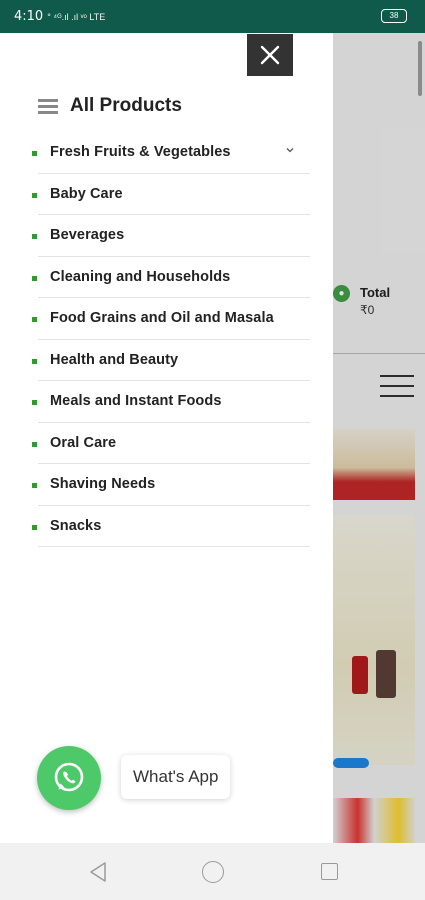 The width and height of the screenshot is (425, 900). What do you see at coordinates (174, 546) in the screenshot?
I see `divider` at bounding box center [174, 546].